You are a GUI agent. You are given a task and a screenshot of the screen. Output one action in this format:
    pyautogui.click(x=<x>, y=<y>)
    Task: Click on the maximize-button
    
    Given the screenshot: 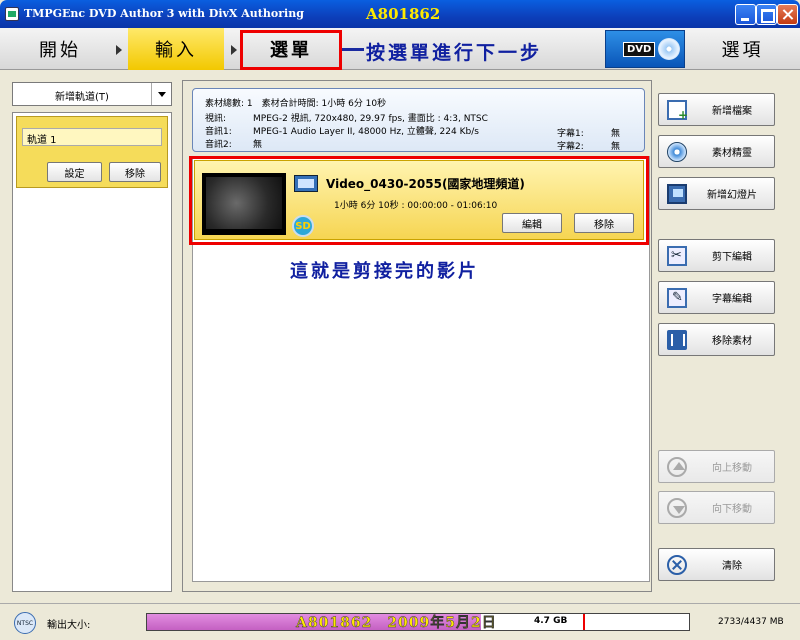 What is the action you would take?
    pyautogui.click(x=766, y=14)
    